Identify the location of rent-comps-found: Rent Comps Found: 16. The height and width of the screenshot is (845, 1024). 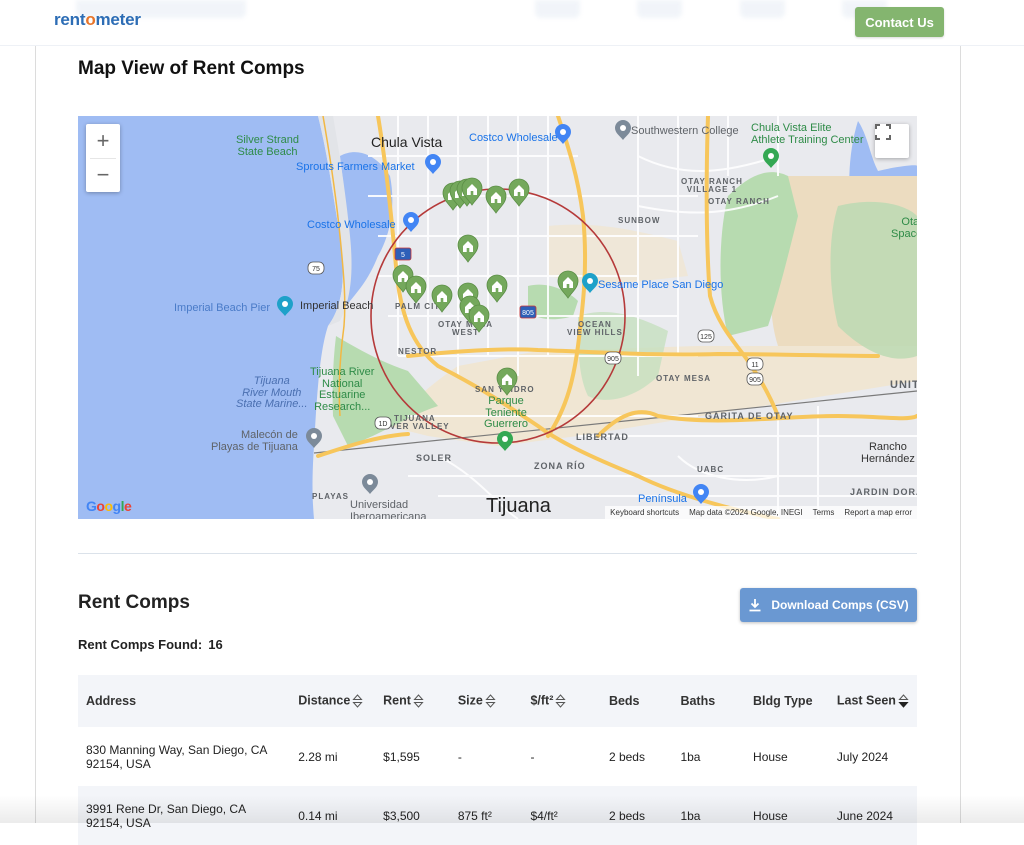
(150, 644).